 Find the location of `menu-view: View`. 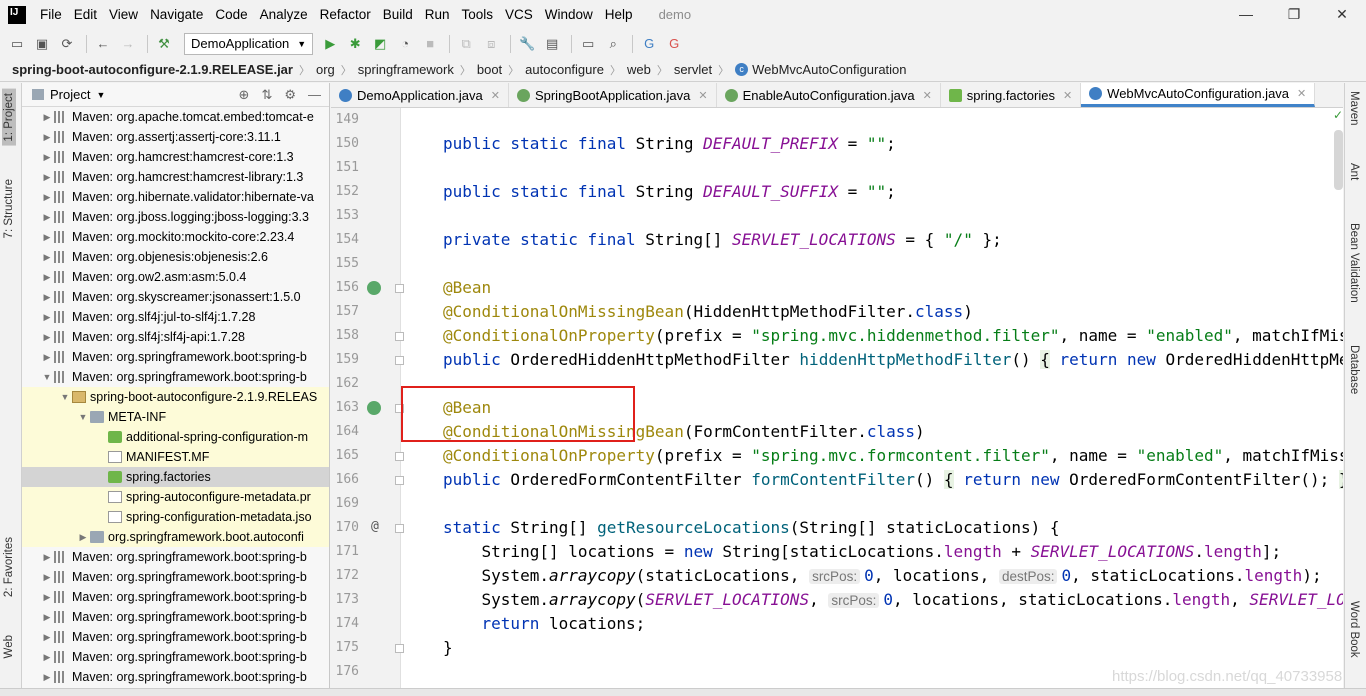

menu-view: View is located at coordinates (123, 14).